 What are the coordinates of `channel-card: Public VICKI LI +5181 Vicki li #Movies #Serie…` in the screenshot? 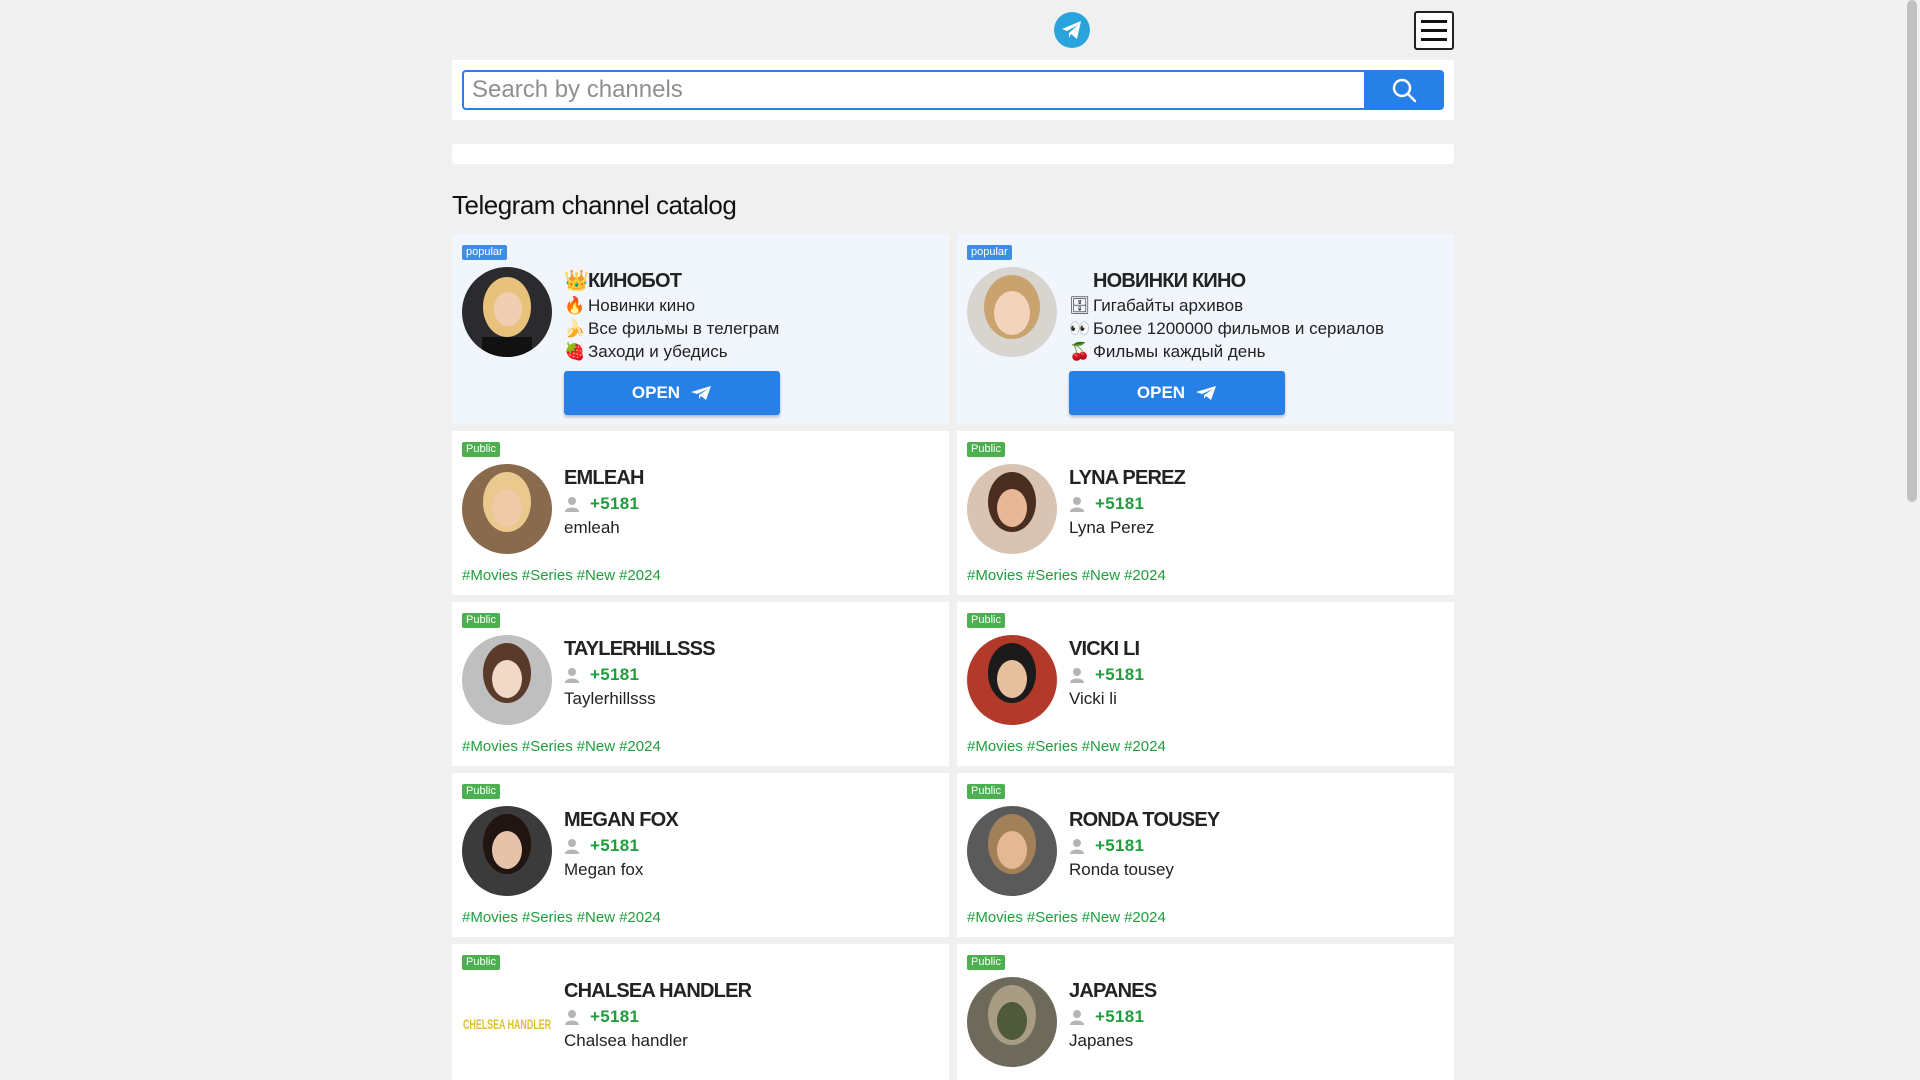 It's located at (1205, 684).